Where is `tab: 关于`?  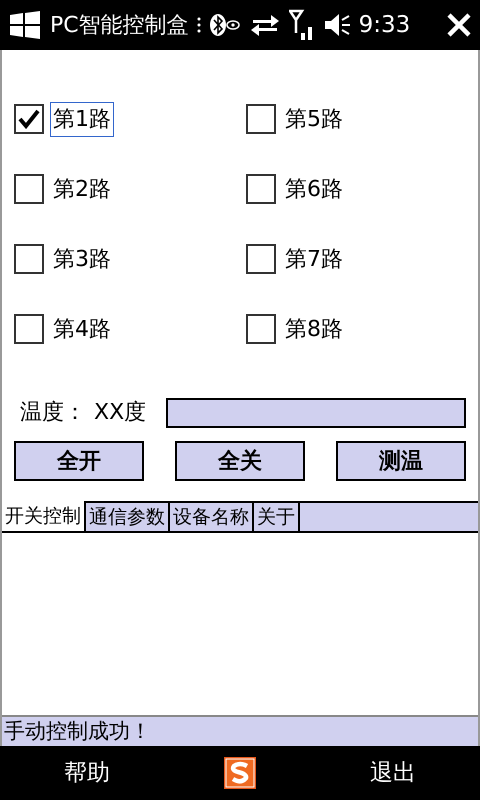 tab: 关于 is located at coordinates (275, 516).